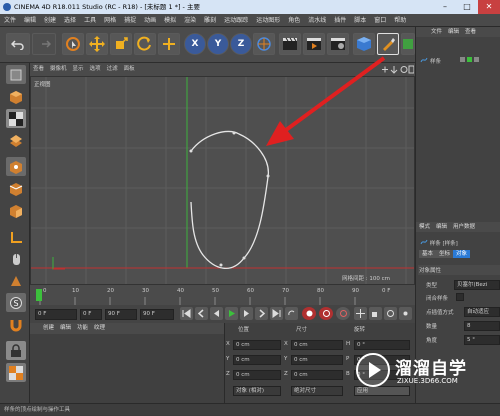 The height and width of the screenshot is (416, 500). I want to click on size-z-label: Z, so click(286, 374).